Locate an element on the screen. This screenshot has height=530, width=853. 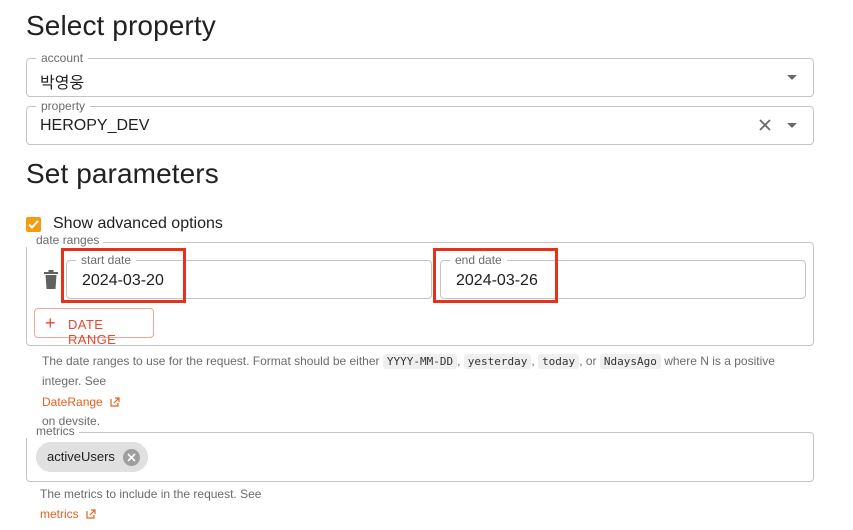
format-code: yesterday is located at coordinates (497, 361).